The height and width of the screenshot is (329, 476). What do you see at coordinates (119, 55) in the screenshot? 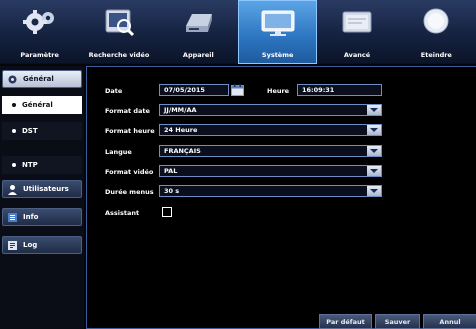
I see `toolbar-label: Recherche vidéo` at bounding box center [119, 55].